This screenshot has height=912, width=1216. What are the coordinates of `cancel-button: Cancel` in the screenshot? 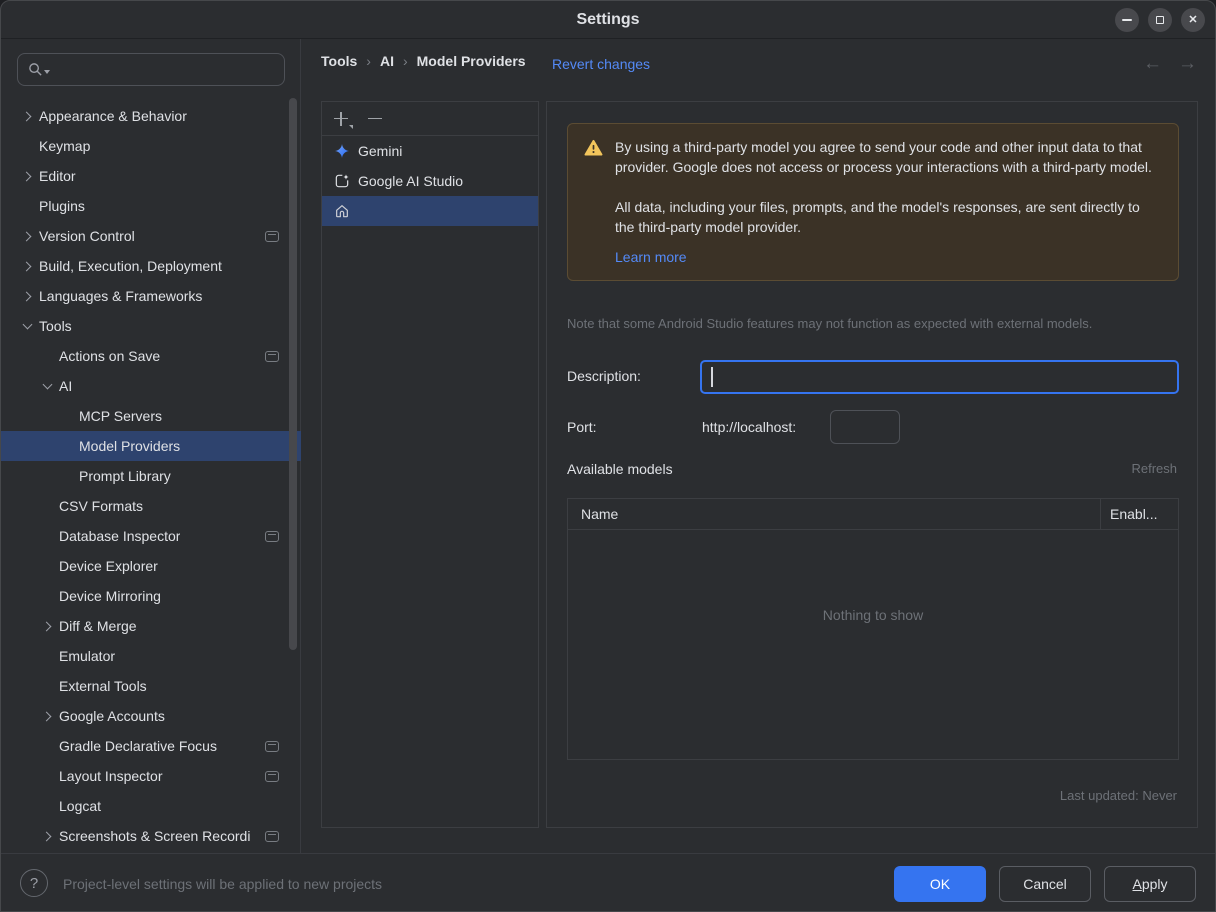 It's located at (1045, 884).